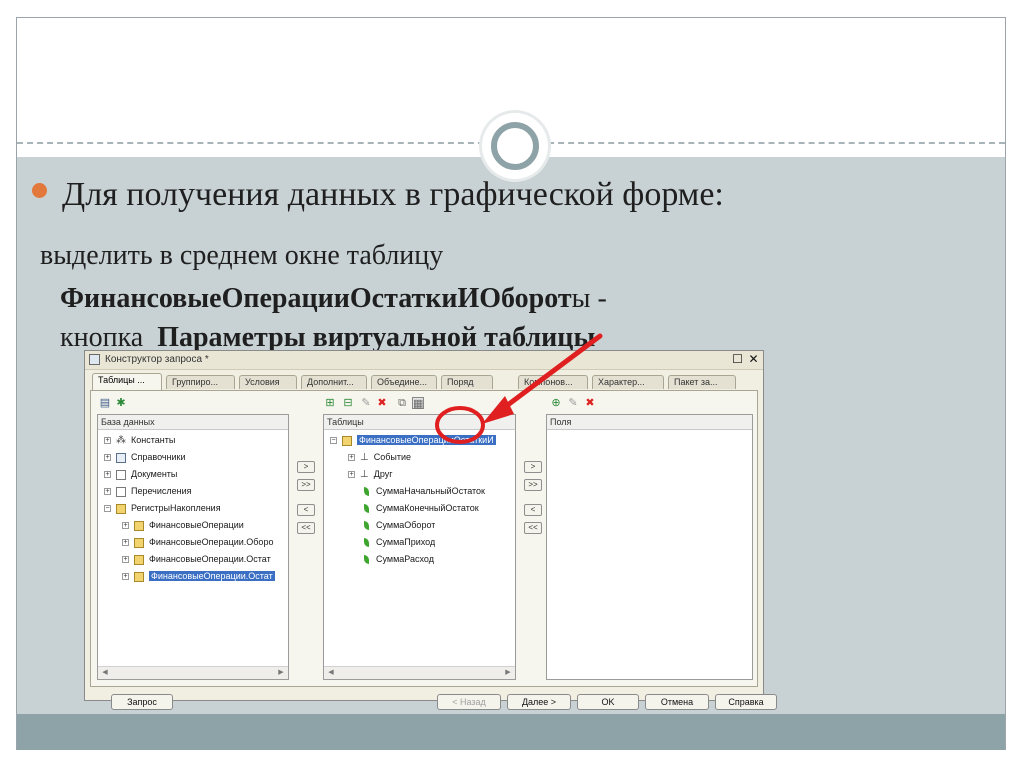 This screenshot has width=1024, height=768. What do you see at coordinates (366, 403) in the screenshot?
I see `edit-icon: ✎` at bounding box center [366, 403].